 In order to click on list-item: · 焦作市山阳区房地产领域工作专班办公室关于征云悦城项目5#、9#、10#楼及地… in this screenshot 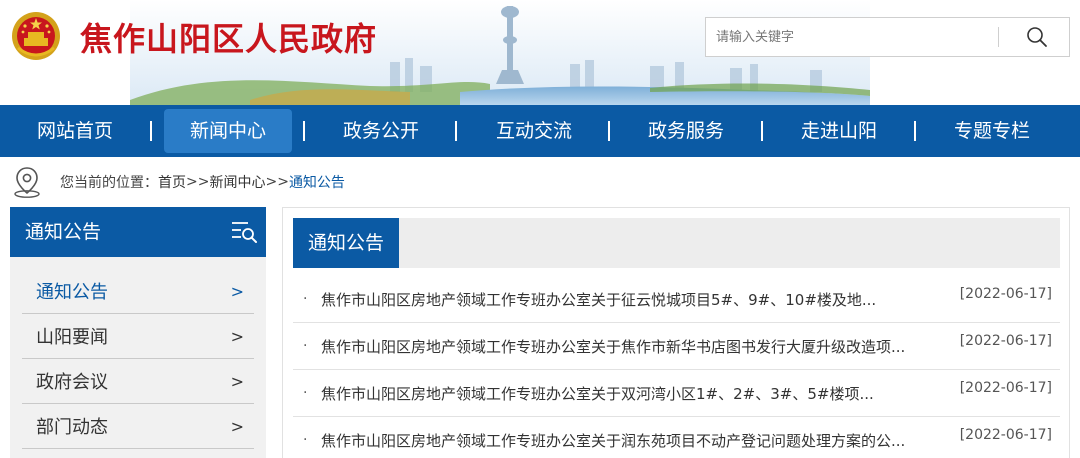, I will do `click(676, 299)`.